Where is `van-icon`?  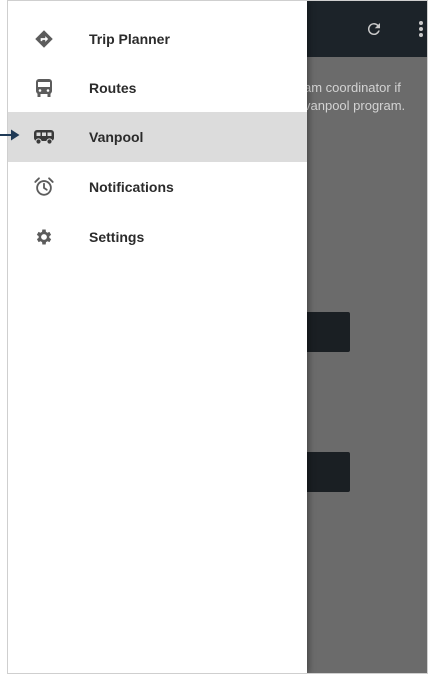
van-icon is located at coordinates (44, 137).